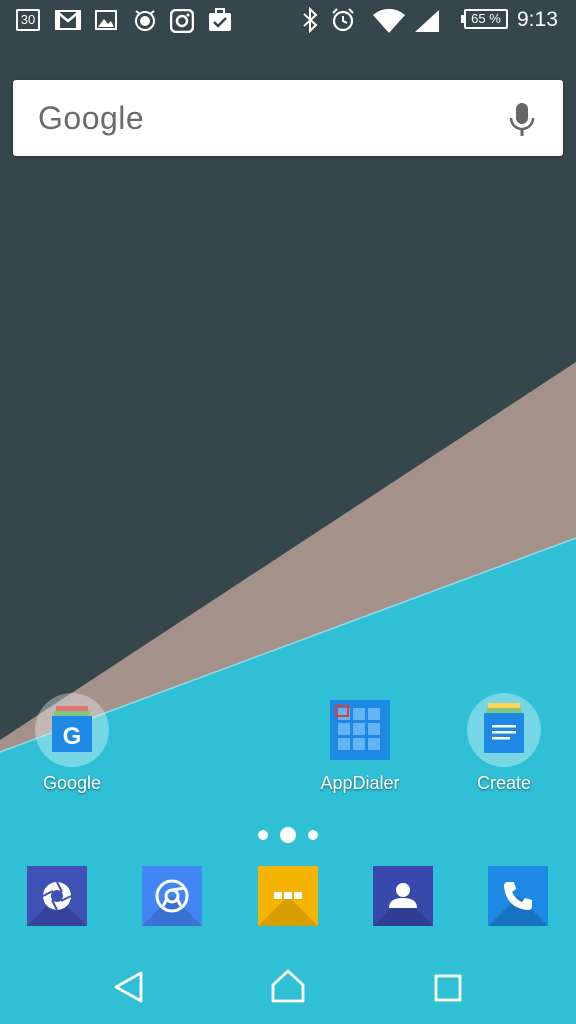 This screenshot has height=1024, width=576. Describe the element at coordinates (537, 19) in the screenshot. I see `clock: 9:13` at that location.